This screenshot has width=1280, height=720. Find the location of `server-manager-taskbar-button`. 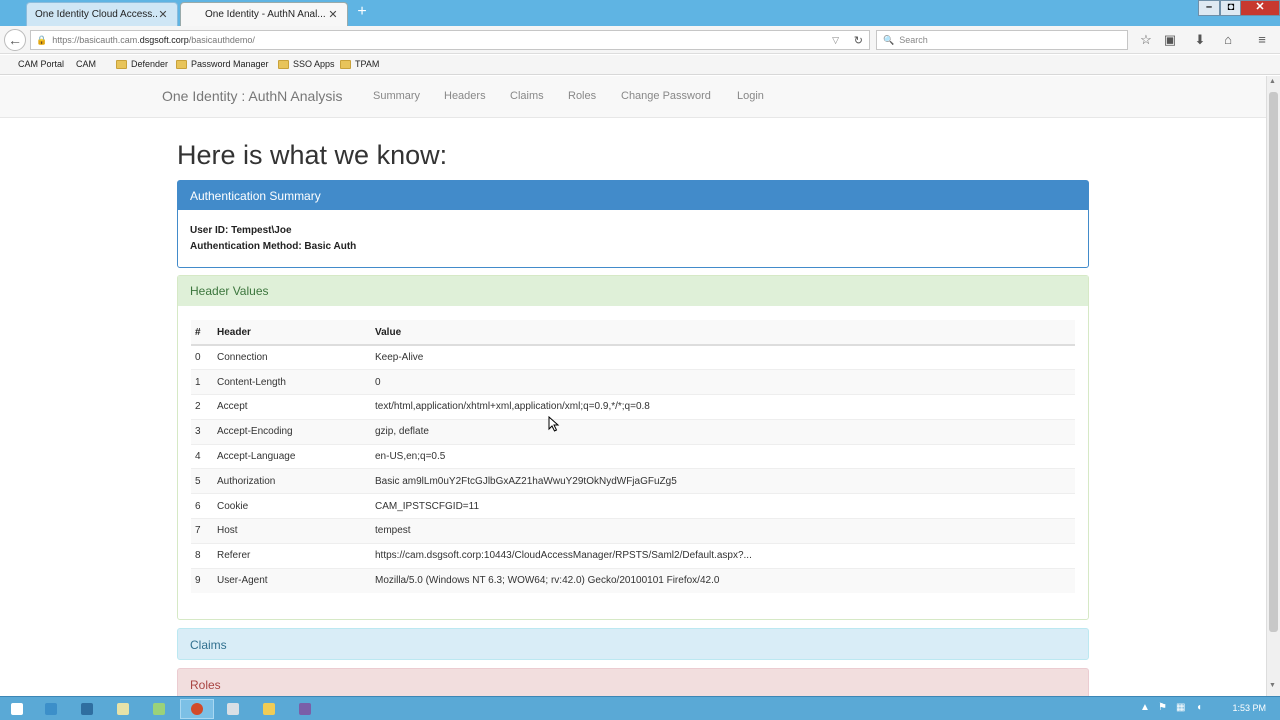

server-manager-taskbar-button is located at coordinates (87, 709).